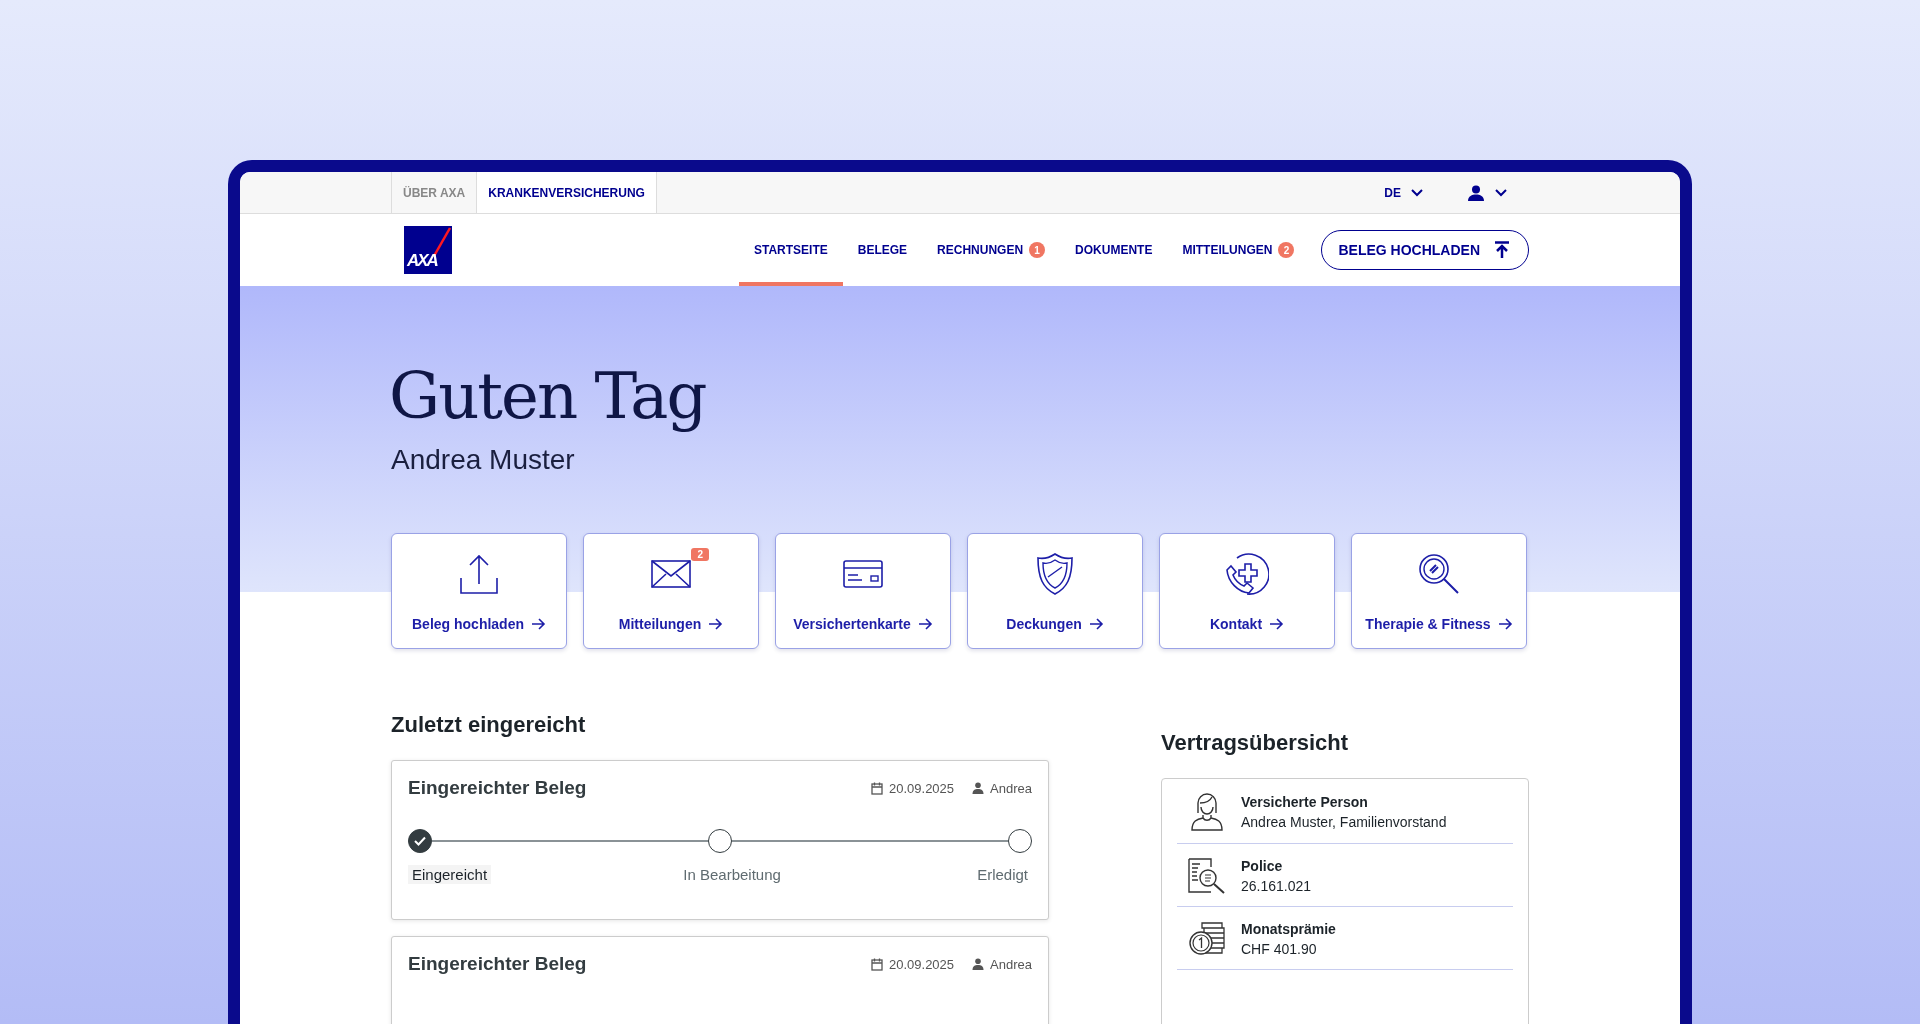  What do you see at coordinates (1055, 574) in the screenshot?
I see `shield-icon` at bounding box center [1055, 574].